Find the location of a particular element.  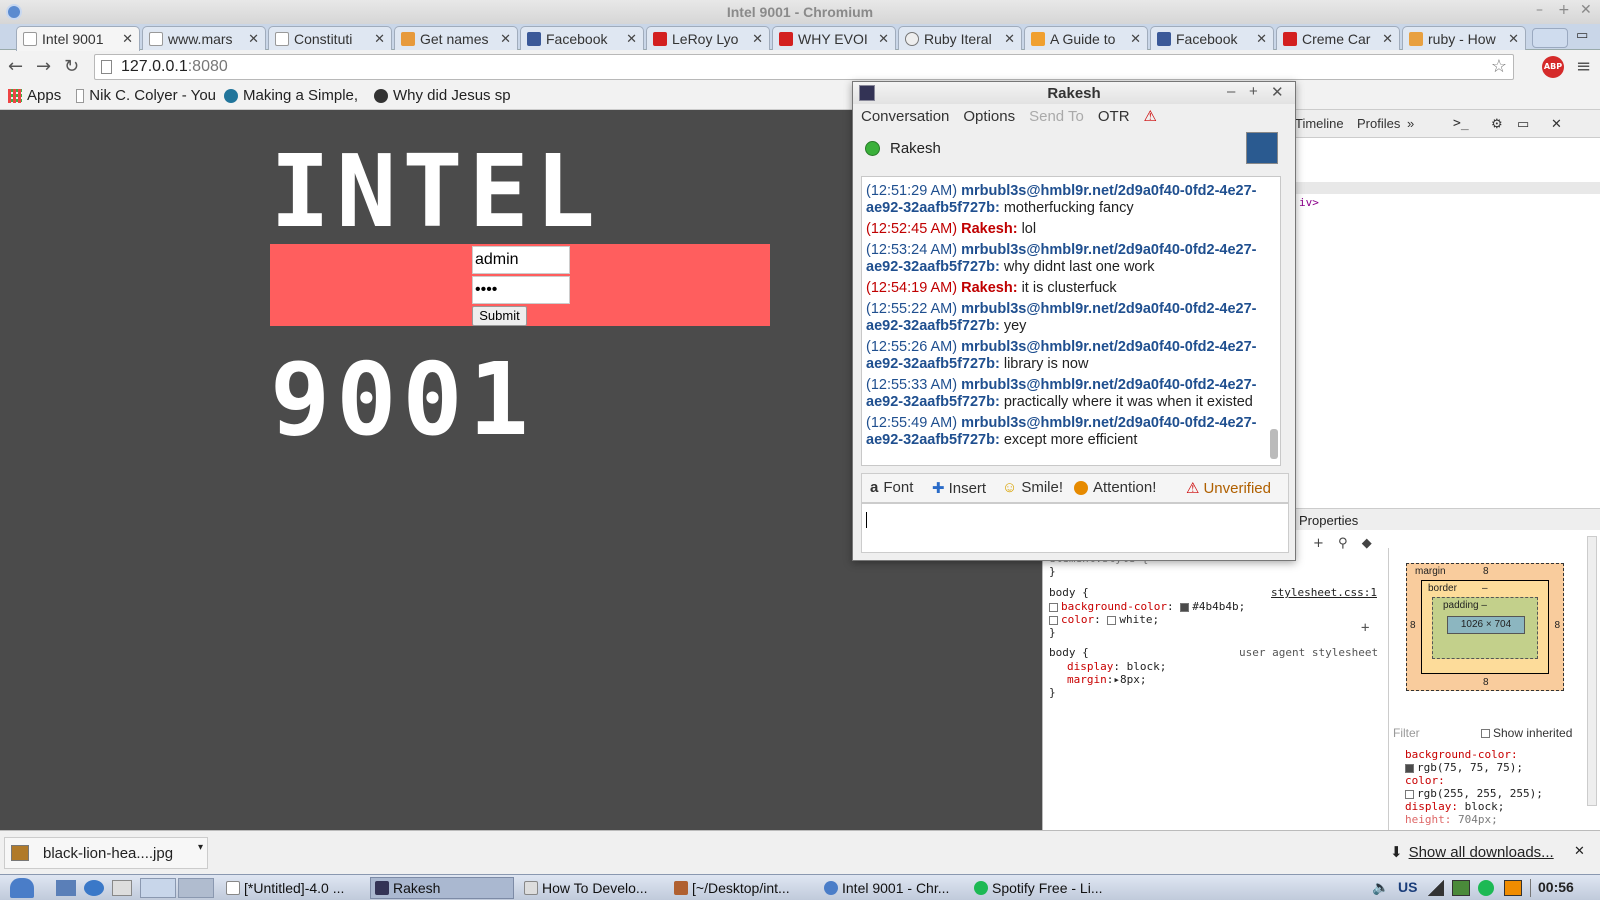

tab-2: Constituti ✕ is located at coordinates (330, 38).